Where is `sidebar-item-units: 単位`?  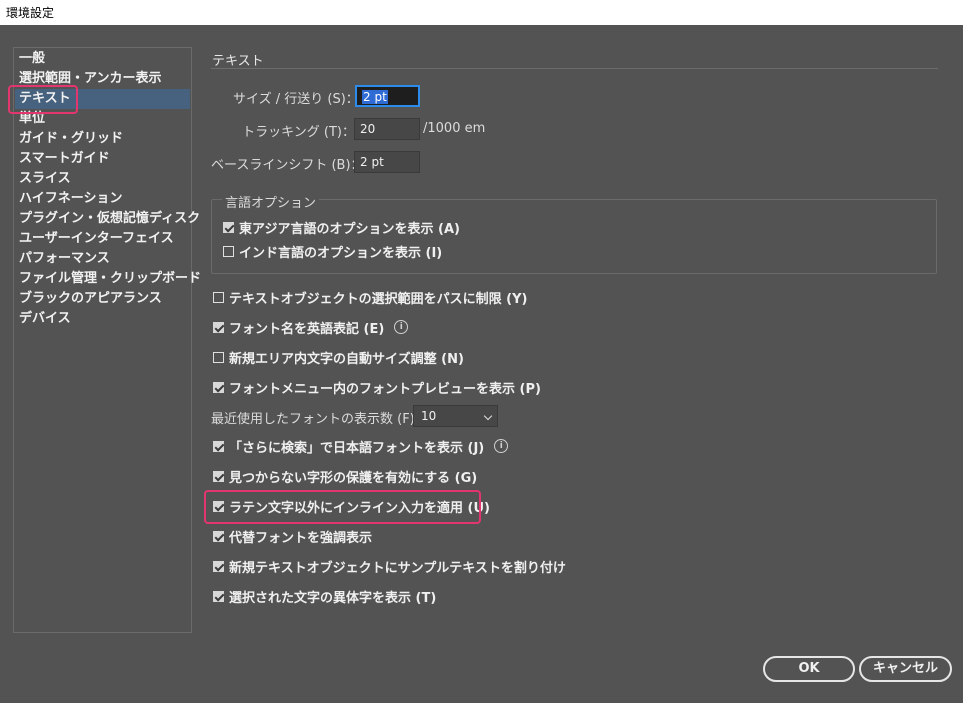
sidebar-item-units: 単位 is located at coordinates (105, 119).